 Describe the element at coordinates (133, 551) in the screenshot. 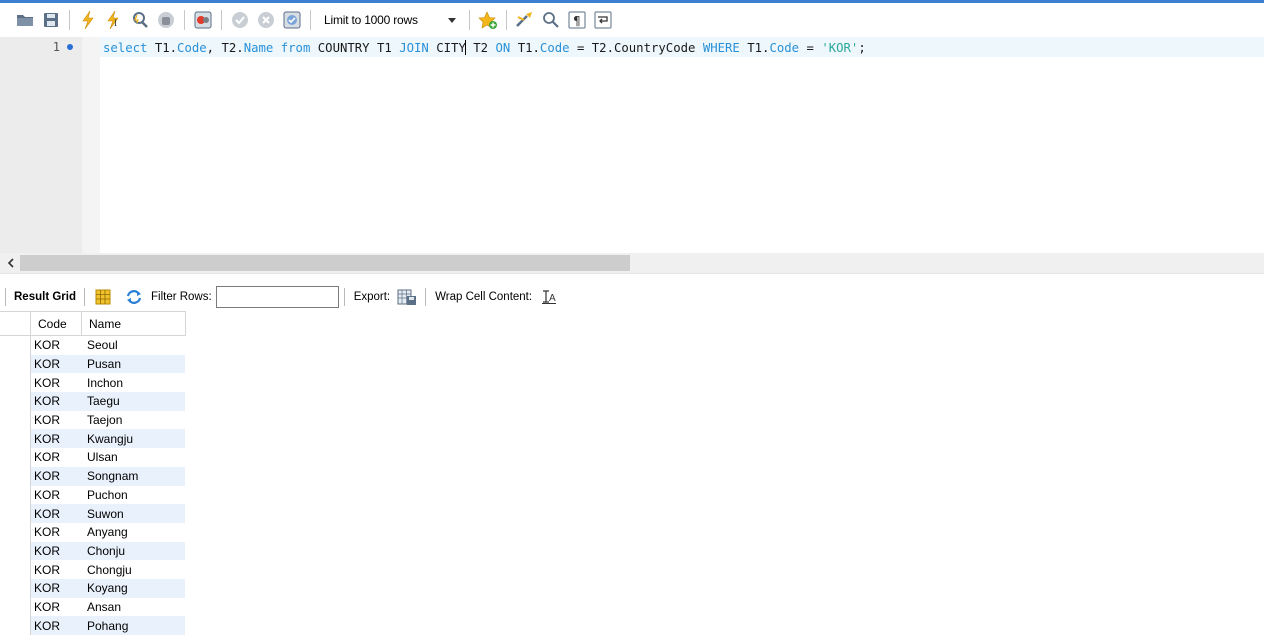

I see `cell-name: Chonju` at that location.